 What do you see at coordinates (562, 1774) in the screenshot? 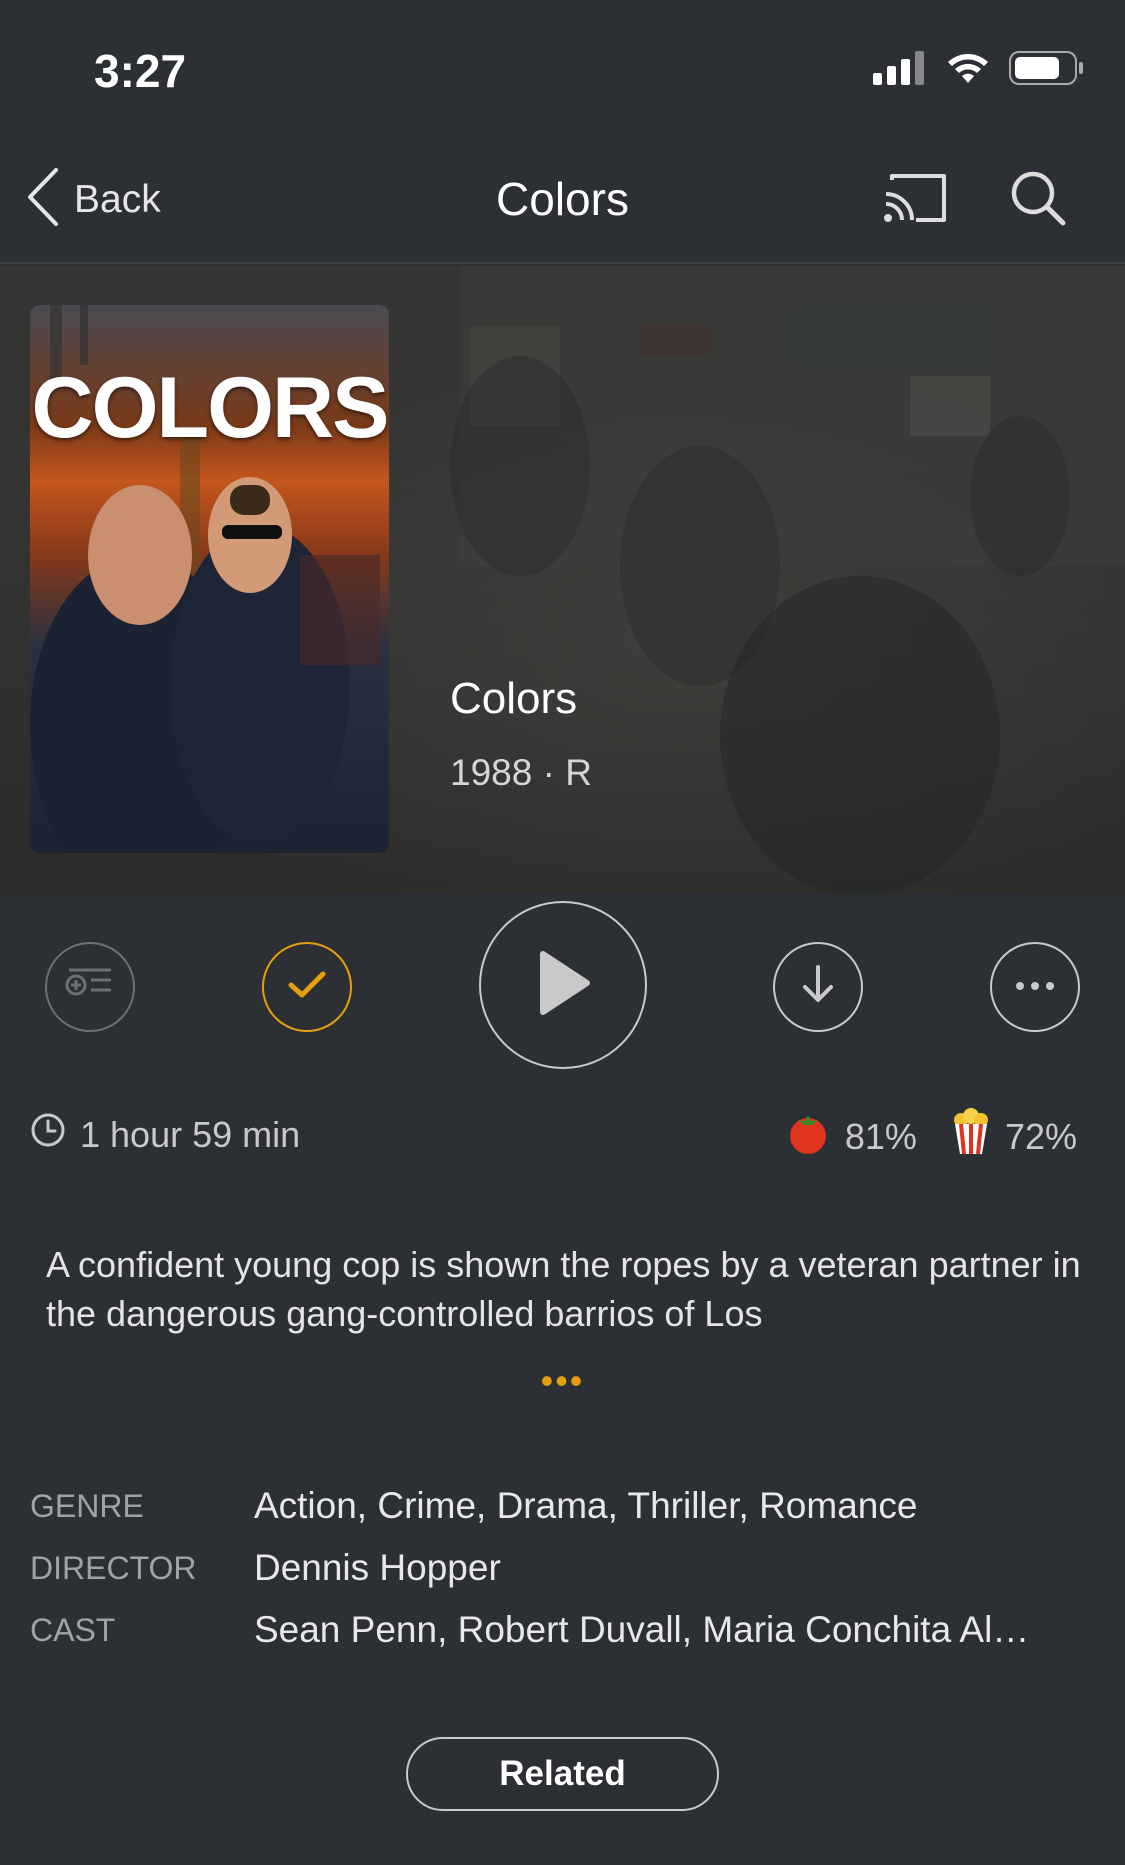
I see `related-button: Related` at bounding box center [562, 1774].